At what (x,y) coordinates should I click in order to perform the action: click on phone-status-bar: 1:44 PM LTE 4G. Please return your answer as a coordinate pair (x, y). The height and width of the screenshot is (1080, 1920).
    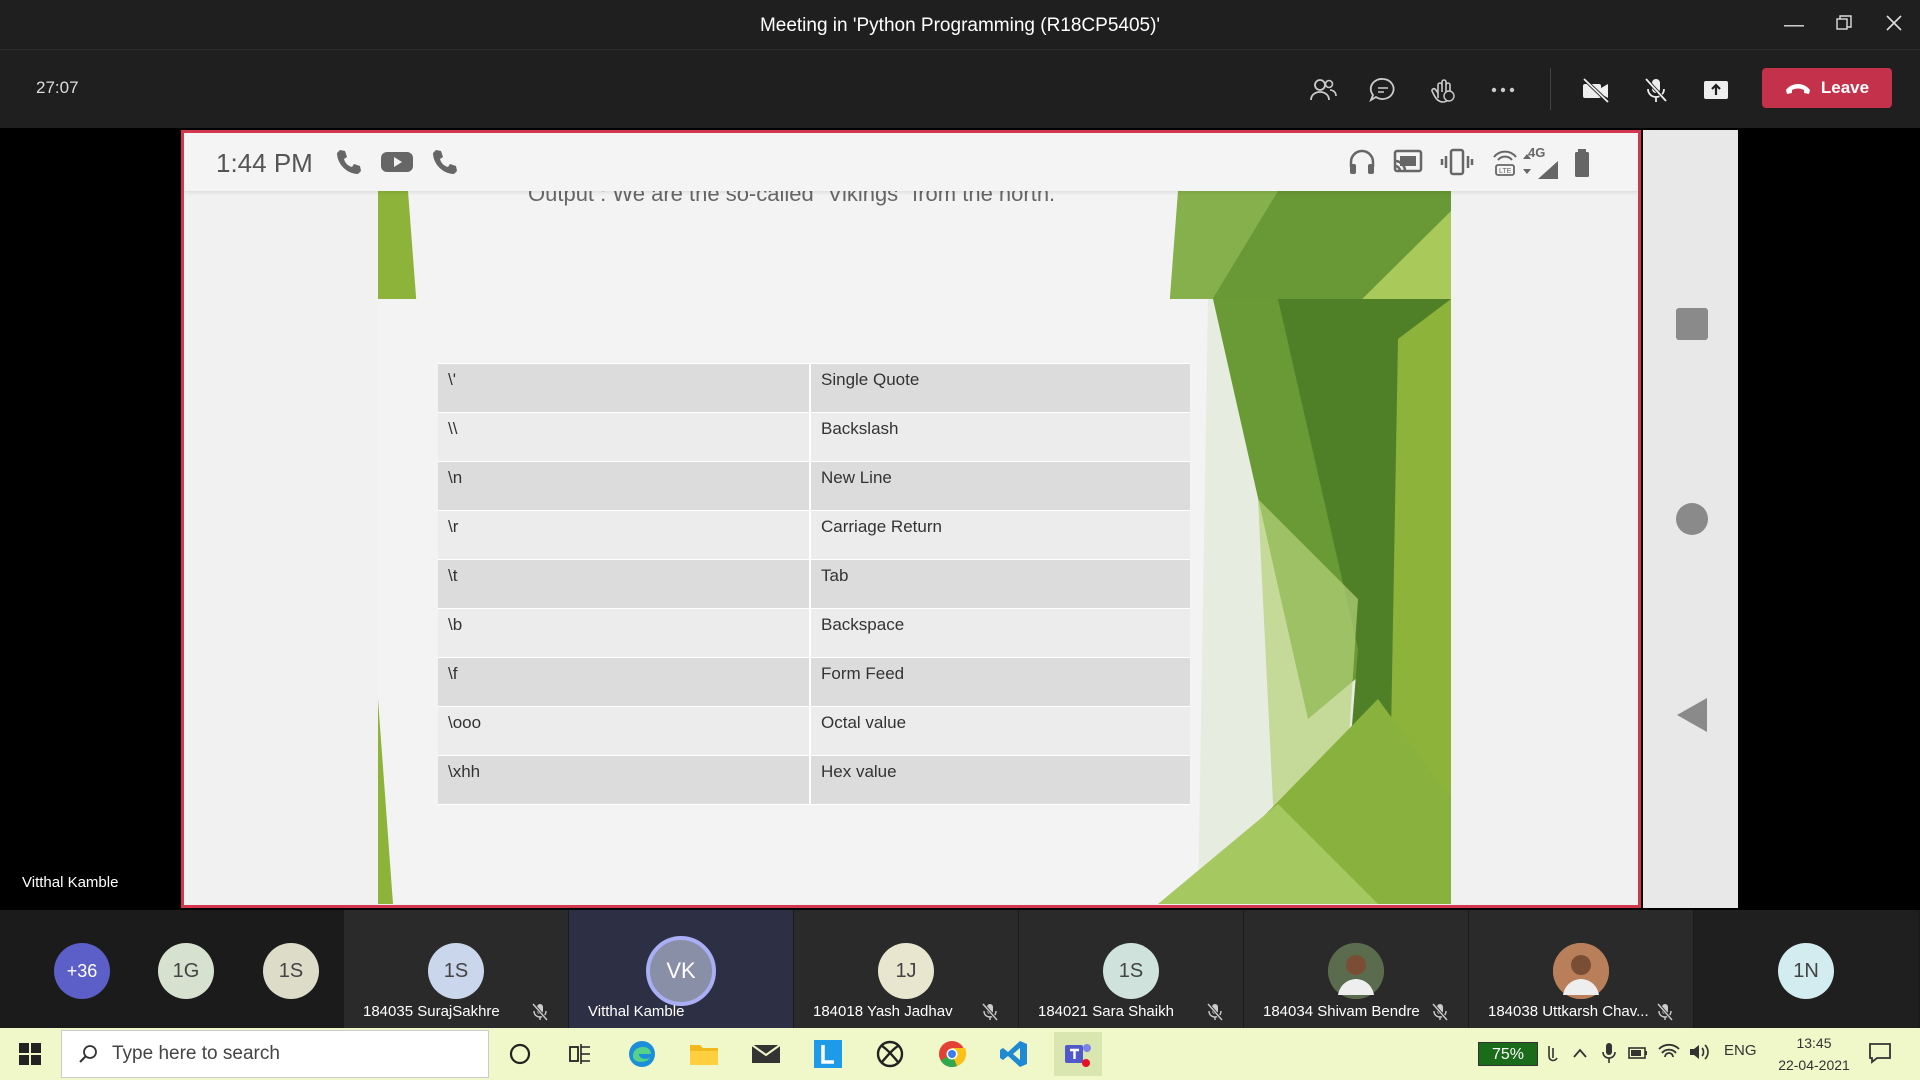
    Looking at the image, I should click on (911, 162).